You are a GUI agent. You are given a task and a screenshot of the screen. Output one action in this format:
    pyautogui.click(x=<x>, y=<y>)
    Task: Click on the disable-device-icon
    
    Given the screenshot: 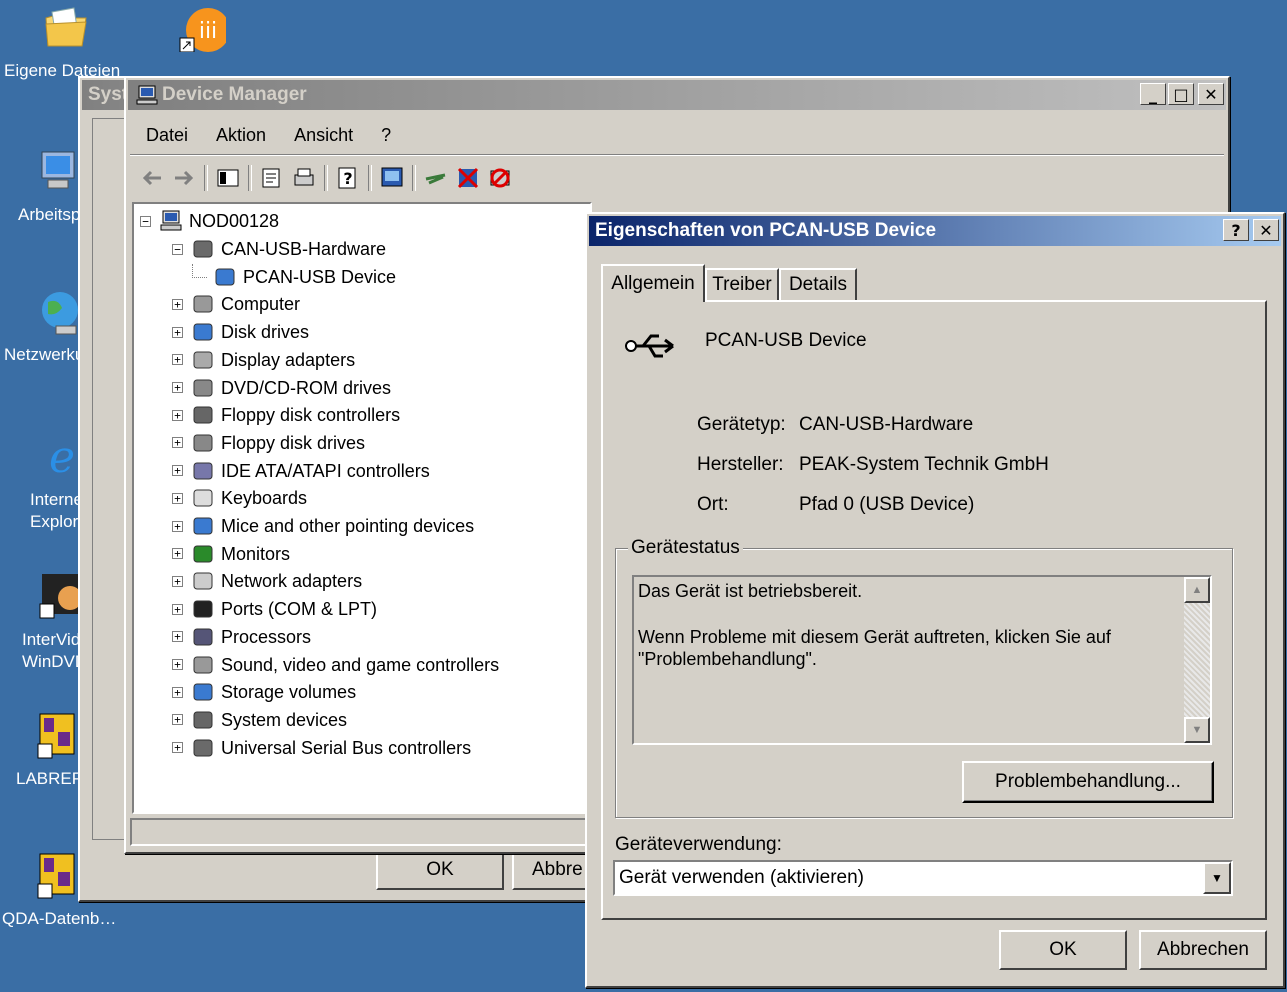 What is the action you would take?
    pyautogui.click(x=500, y=178)
    